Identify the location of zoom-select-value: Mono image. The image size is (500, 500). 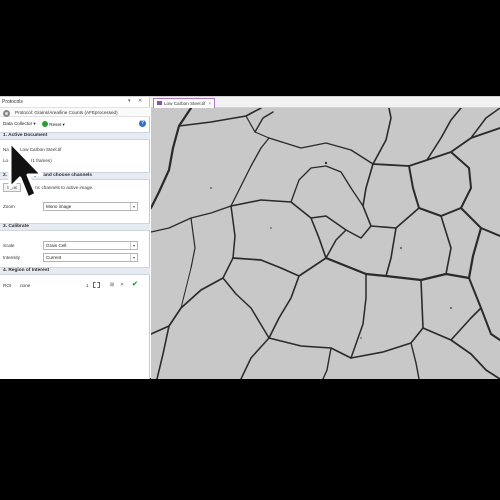
(59, 206).